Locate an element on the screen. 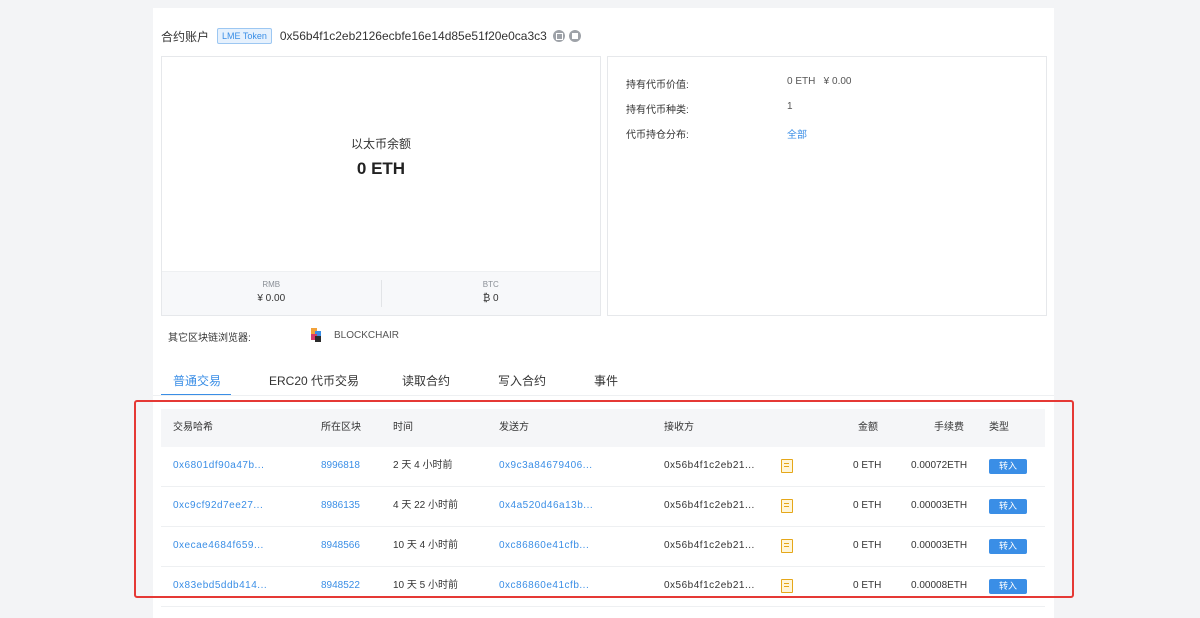 This screenshot has width=1200, height=618. copy-icon is located at coordinates (558, 36).